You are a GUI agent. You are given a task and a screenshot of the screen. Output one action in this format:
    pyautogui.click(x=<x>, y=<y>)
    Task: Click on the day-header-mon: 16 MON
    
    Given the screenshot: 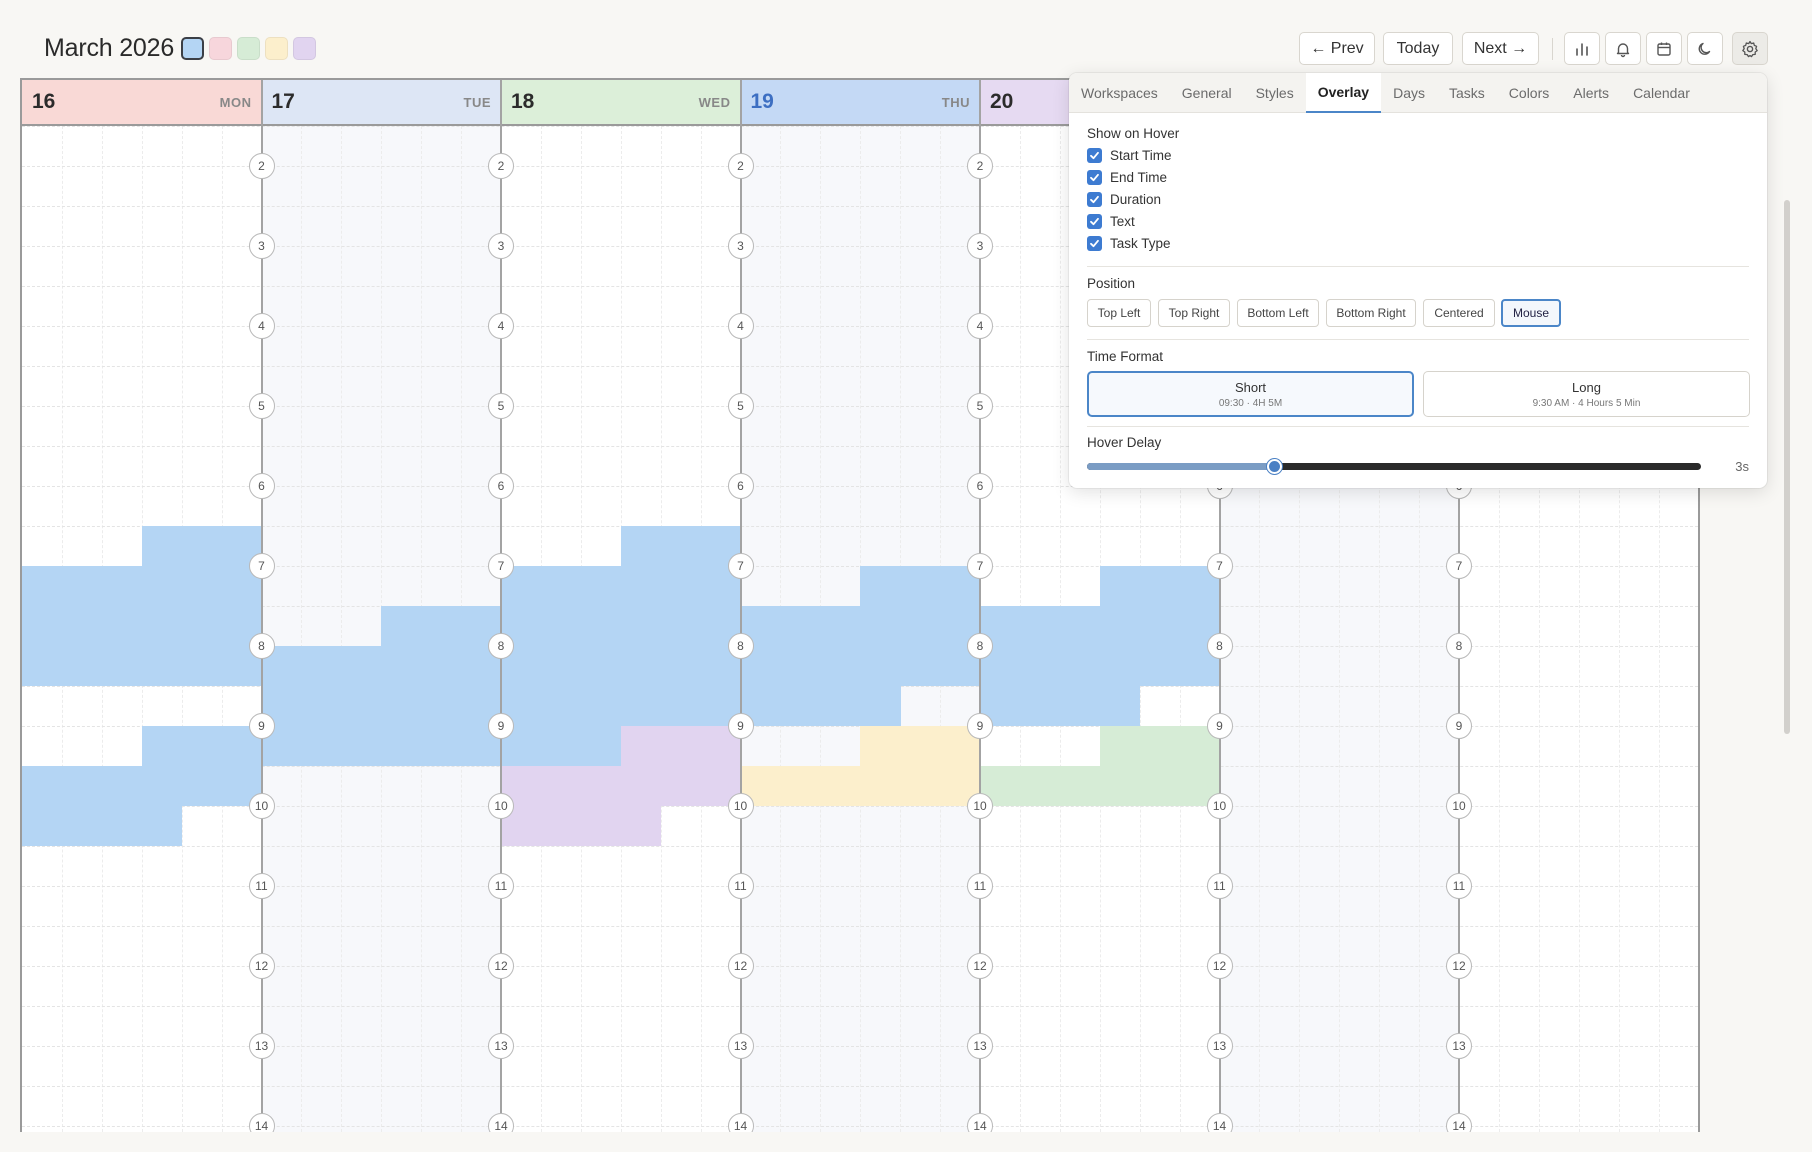 What is the action you would take?
    pyautogui.click(x=142, y=103)
    